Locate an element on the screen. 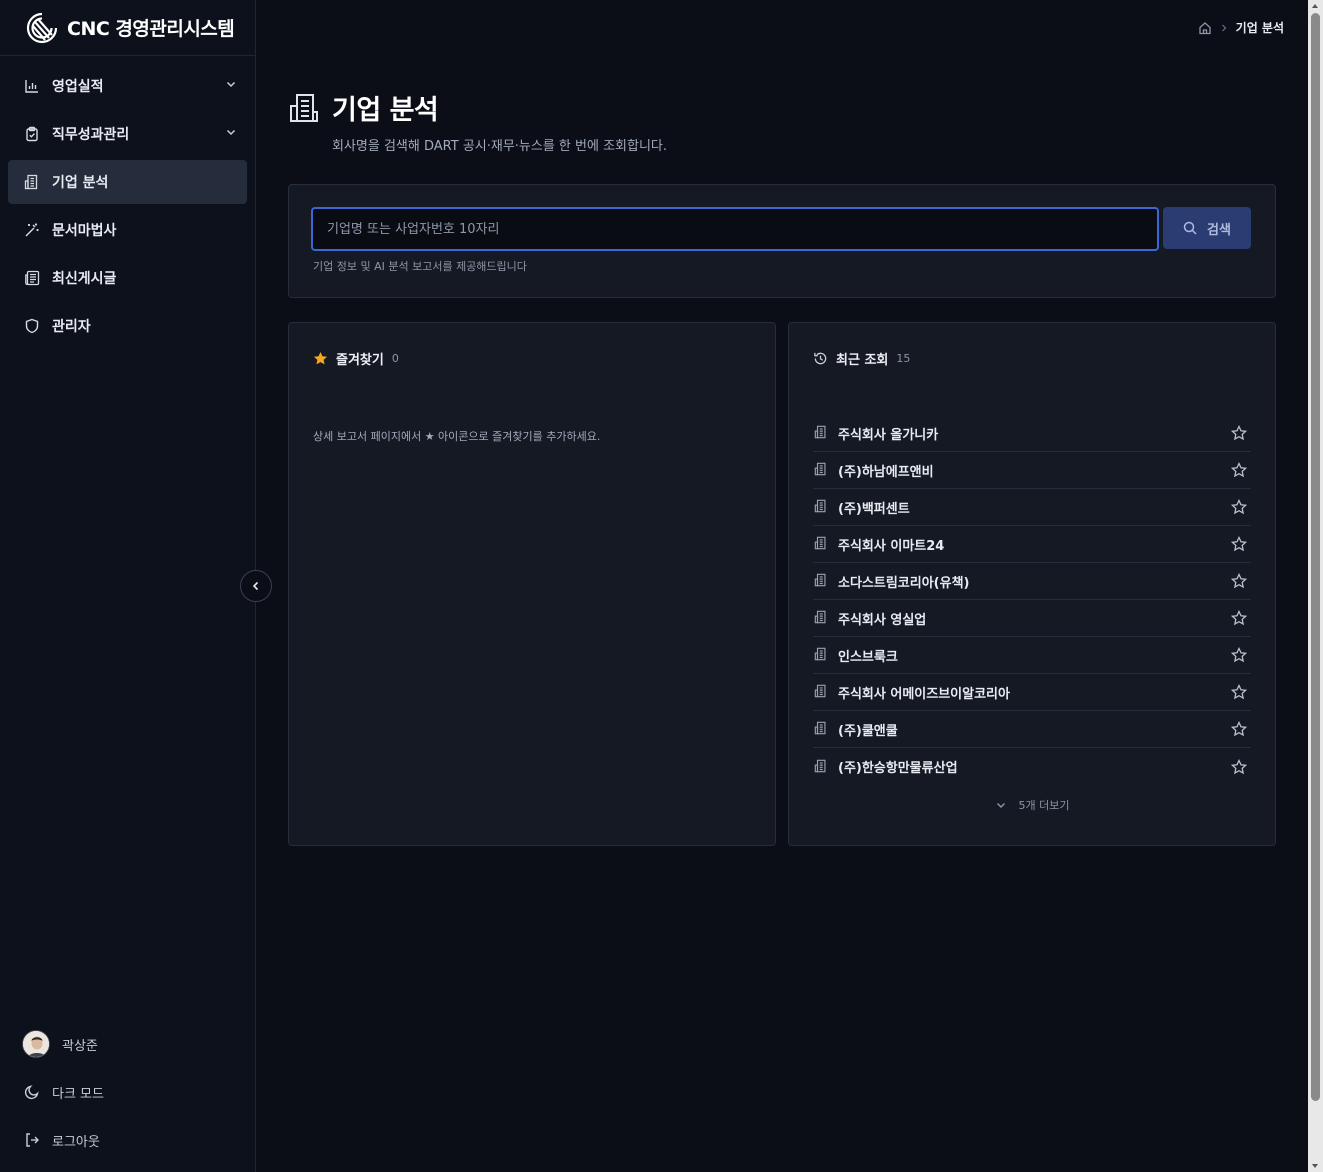  search-icon is located at coordinates (1190, 228).